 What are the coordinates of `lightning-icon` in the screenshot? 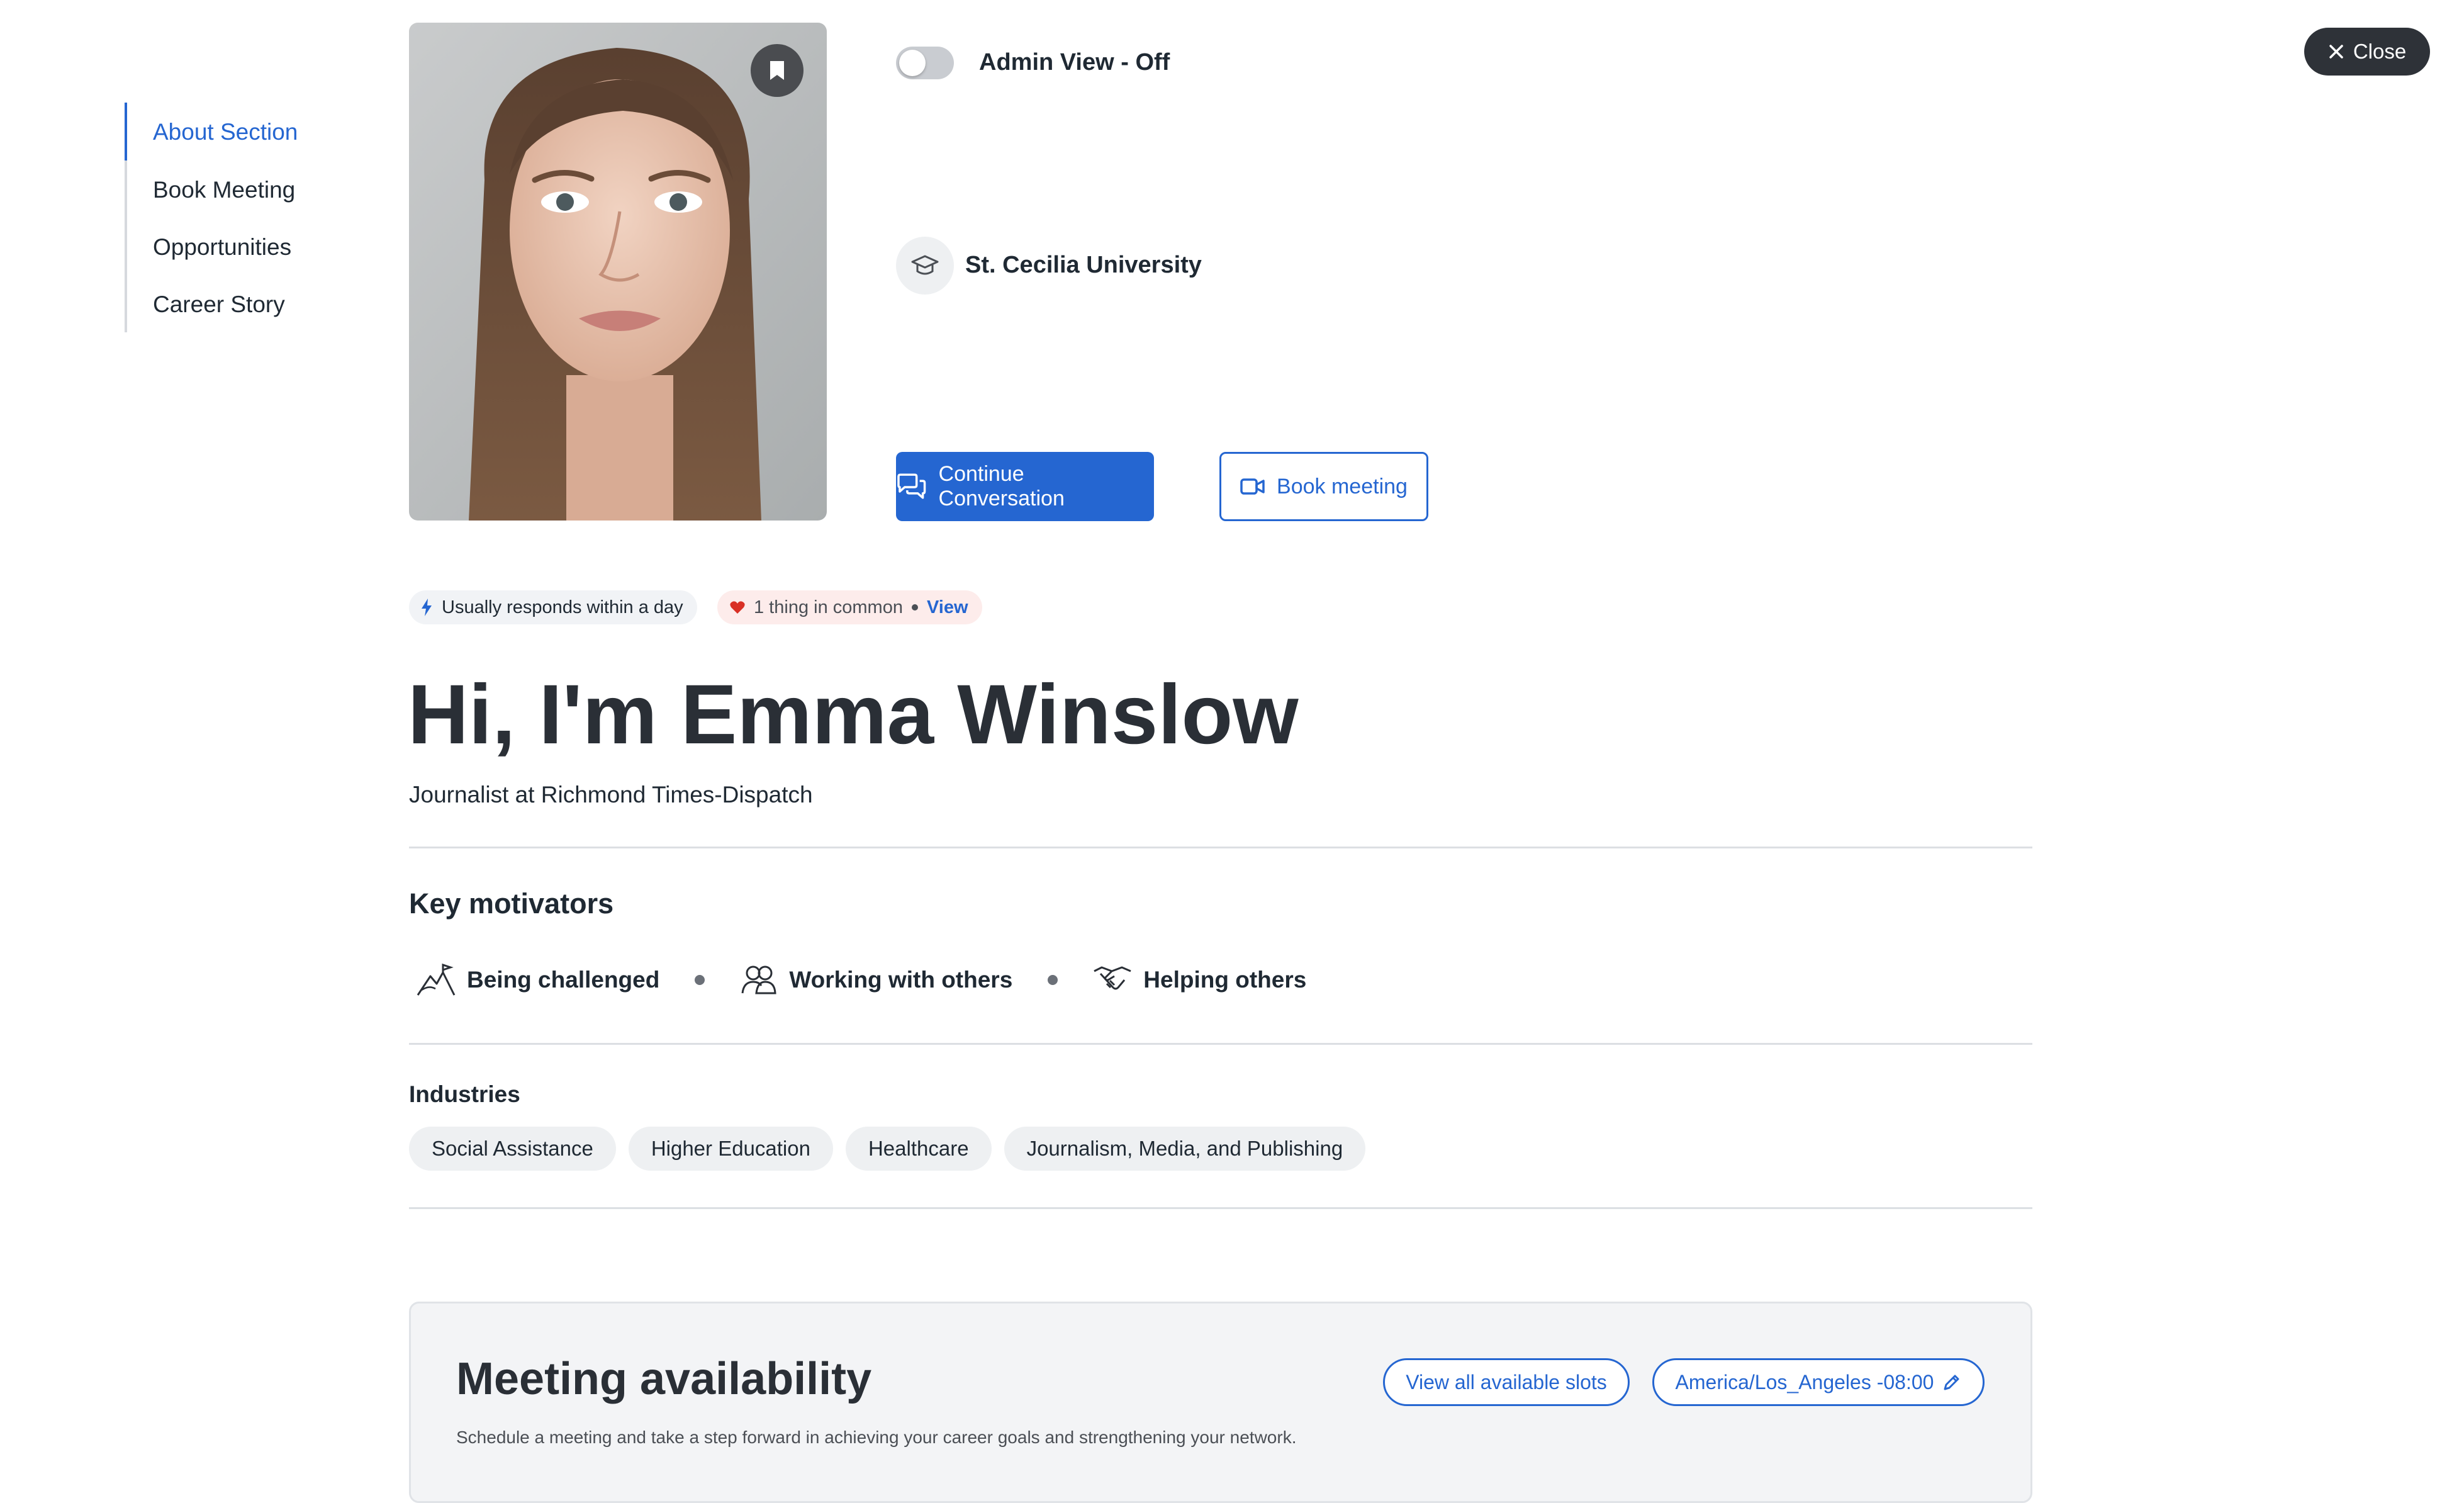 It's located at (427, 608).